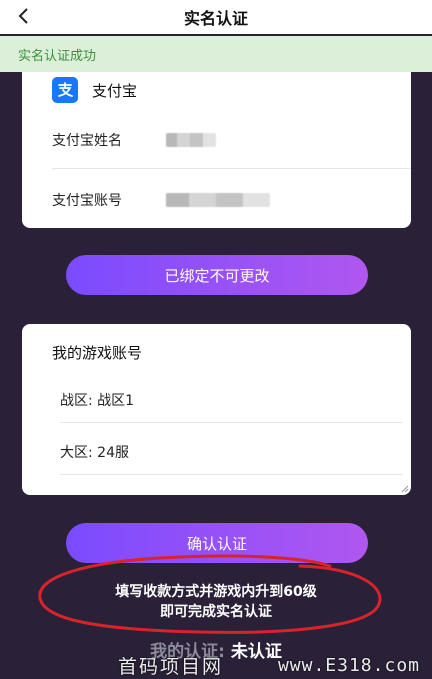 The width and height of the screenshot is (432, 679). What do you see at coordinates (218, 200) in the screenshot?
I see `alipay-account-masked-value` at bounding box center [218, 200].